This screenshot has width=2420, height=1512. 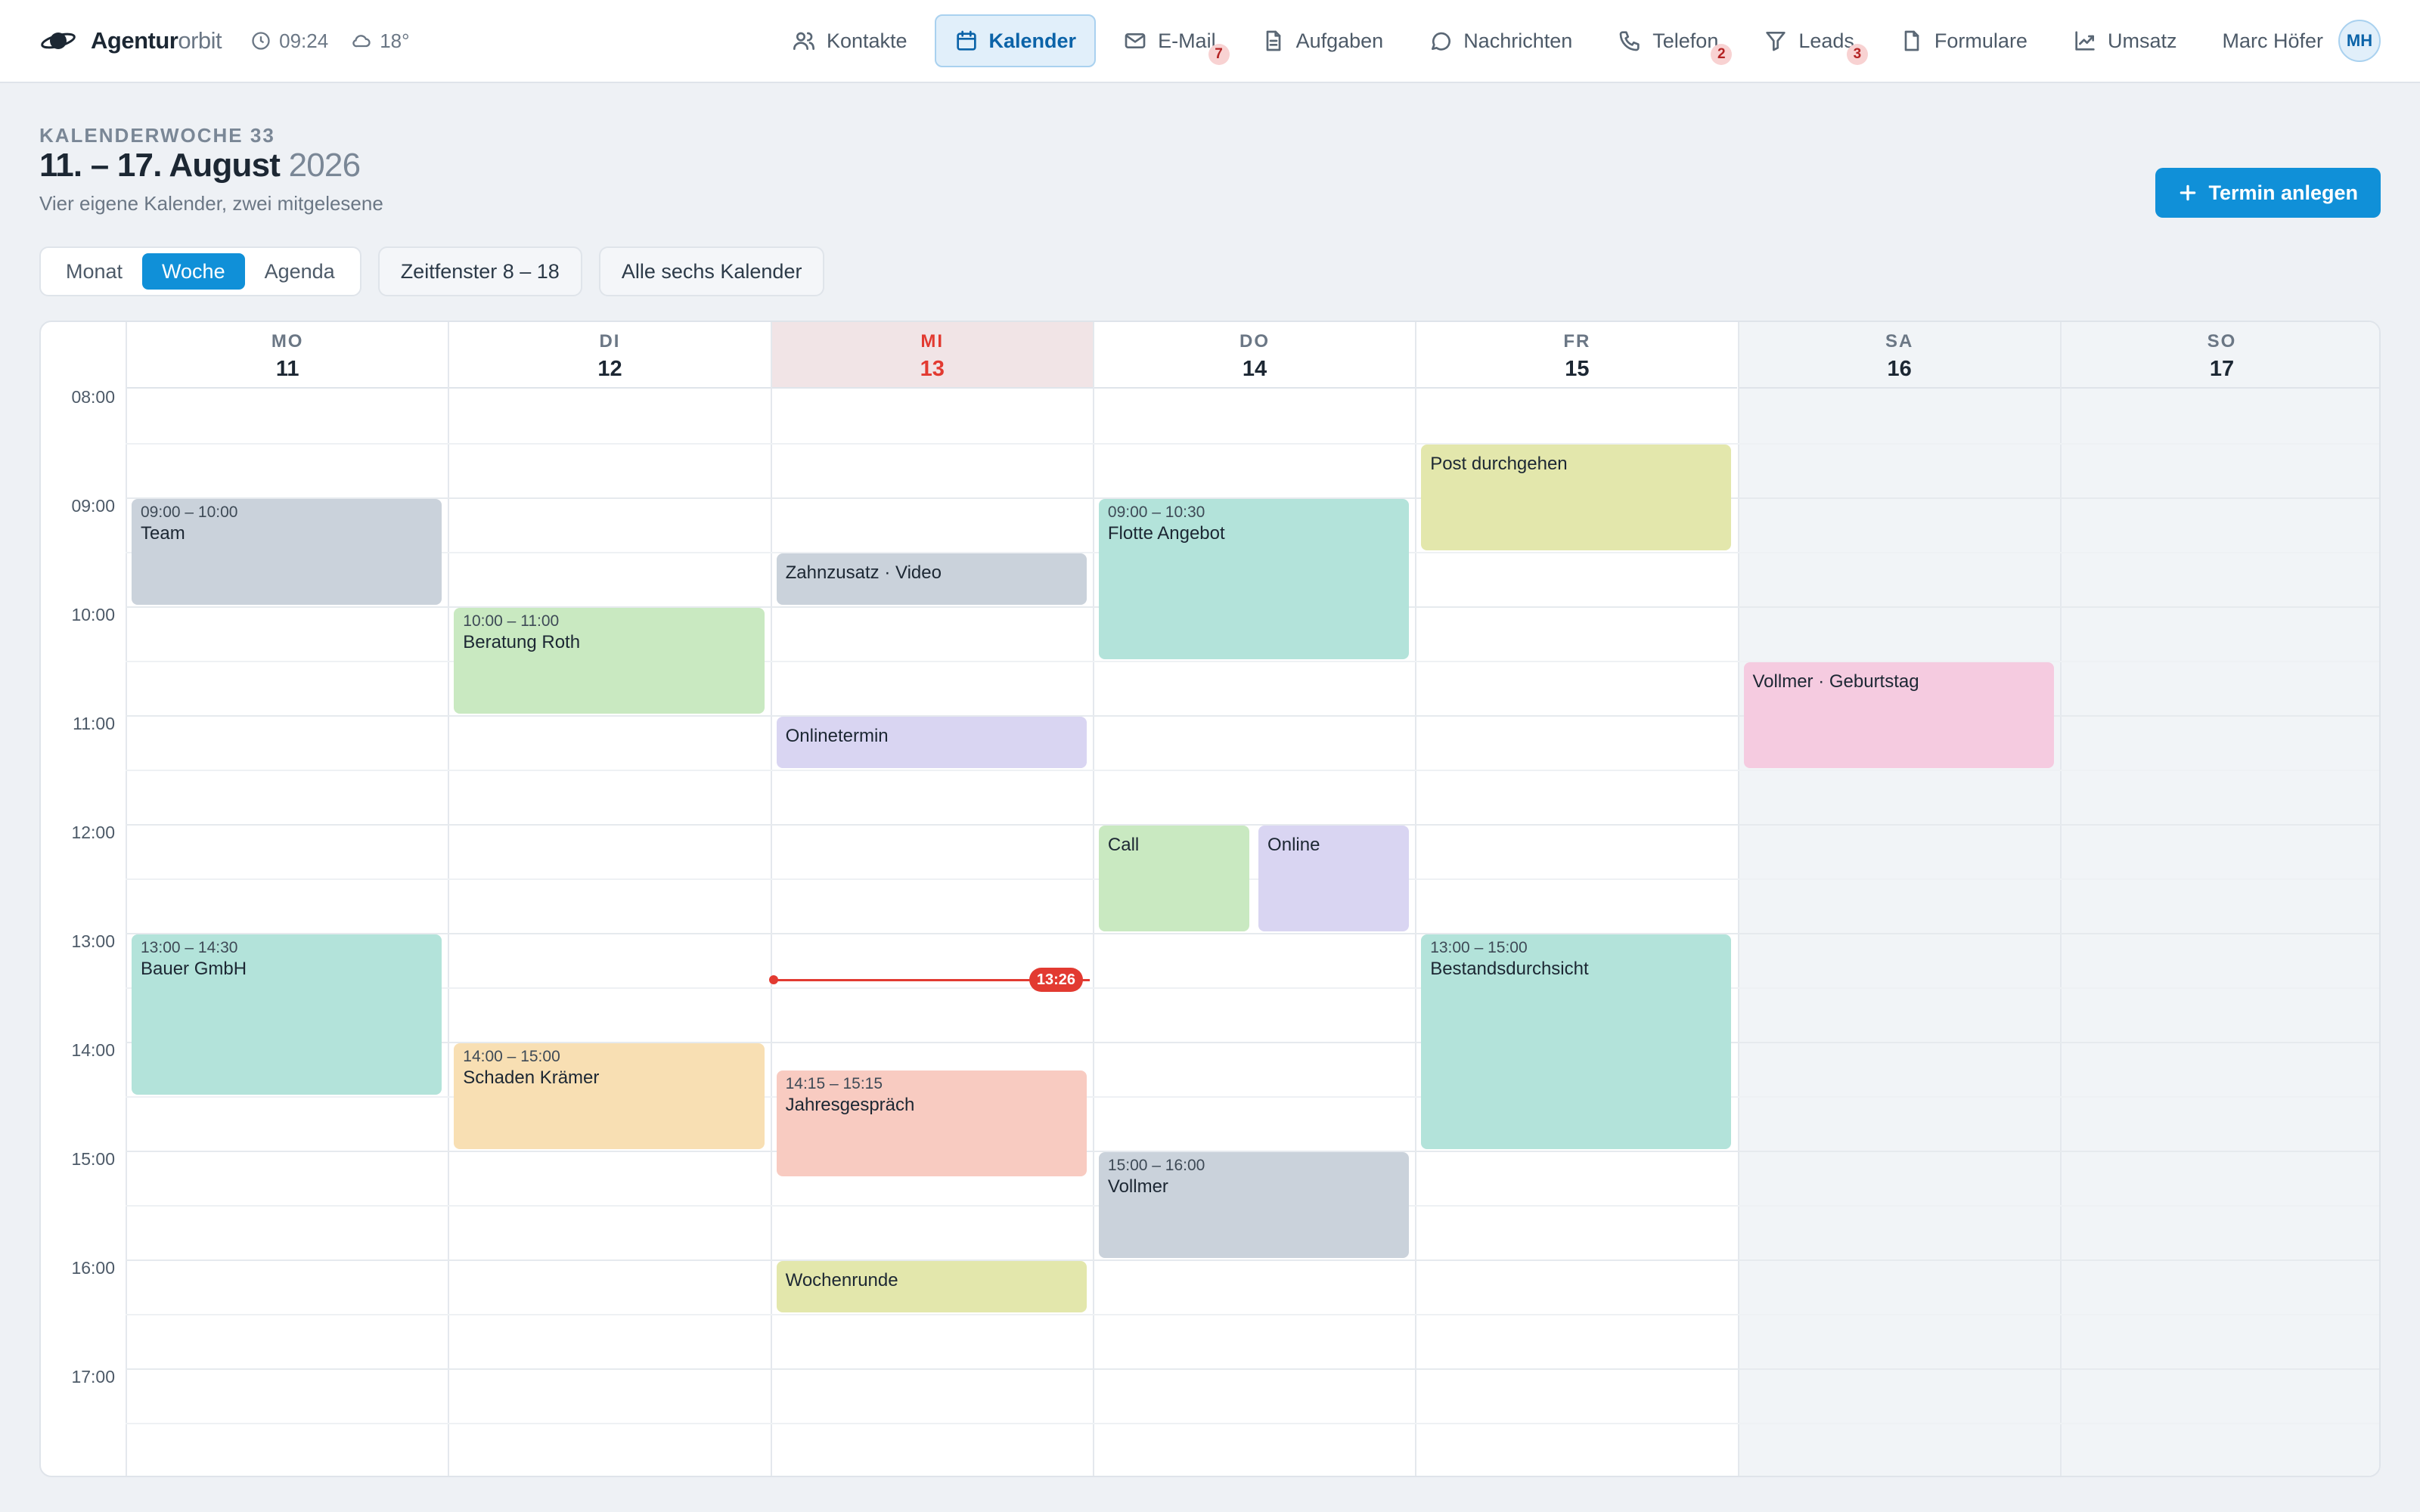 I want to click on app-name-bold: Agentur, so click(x=134, y=40).